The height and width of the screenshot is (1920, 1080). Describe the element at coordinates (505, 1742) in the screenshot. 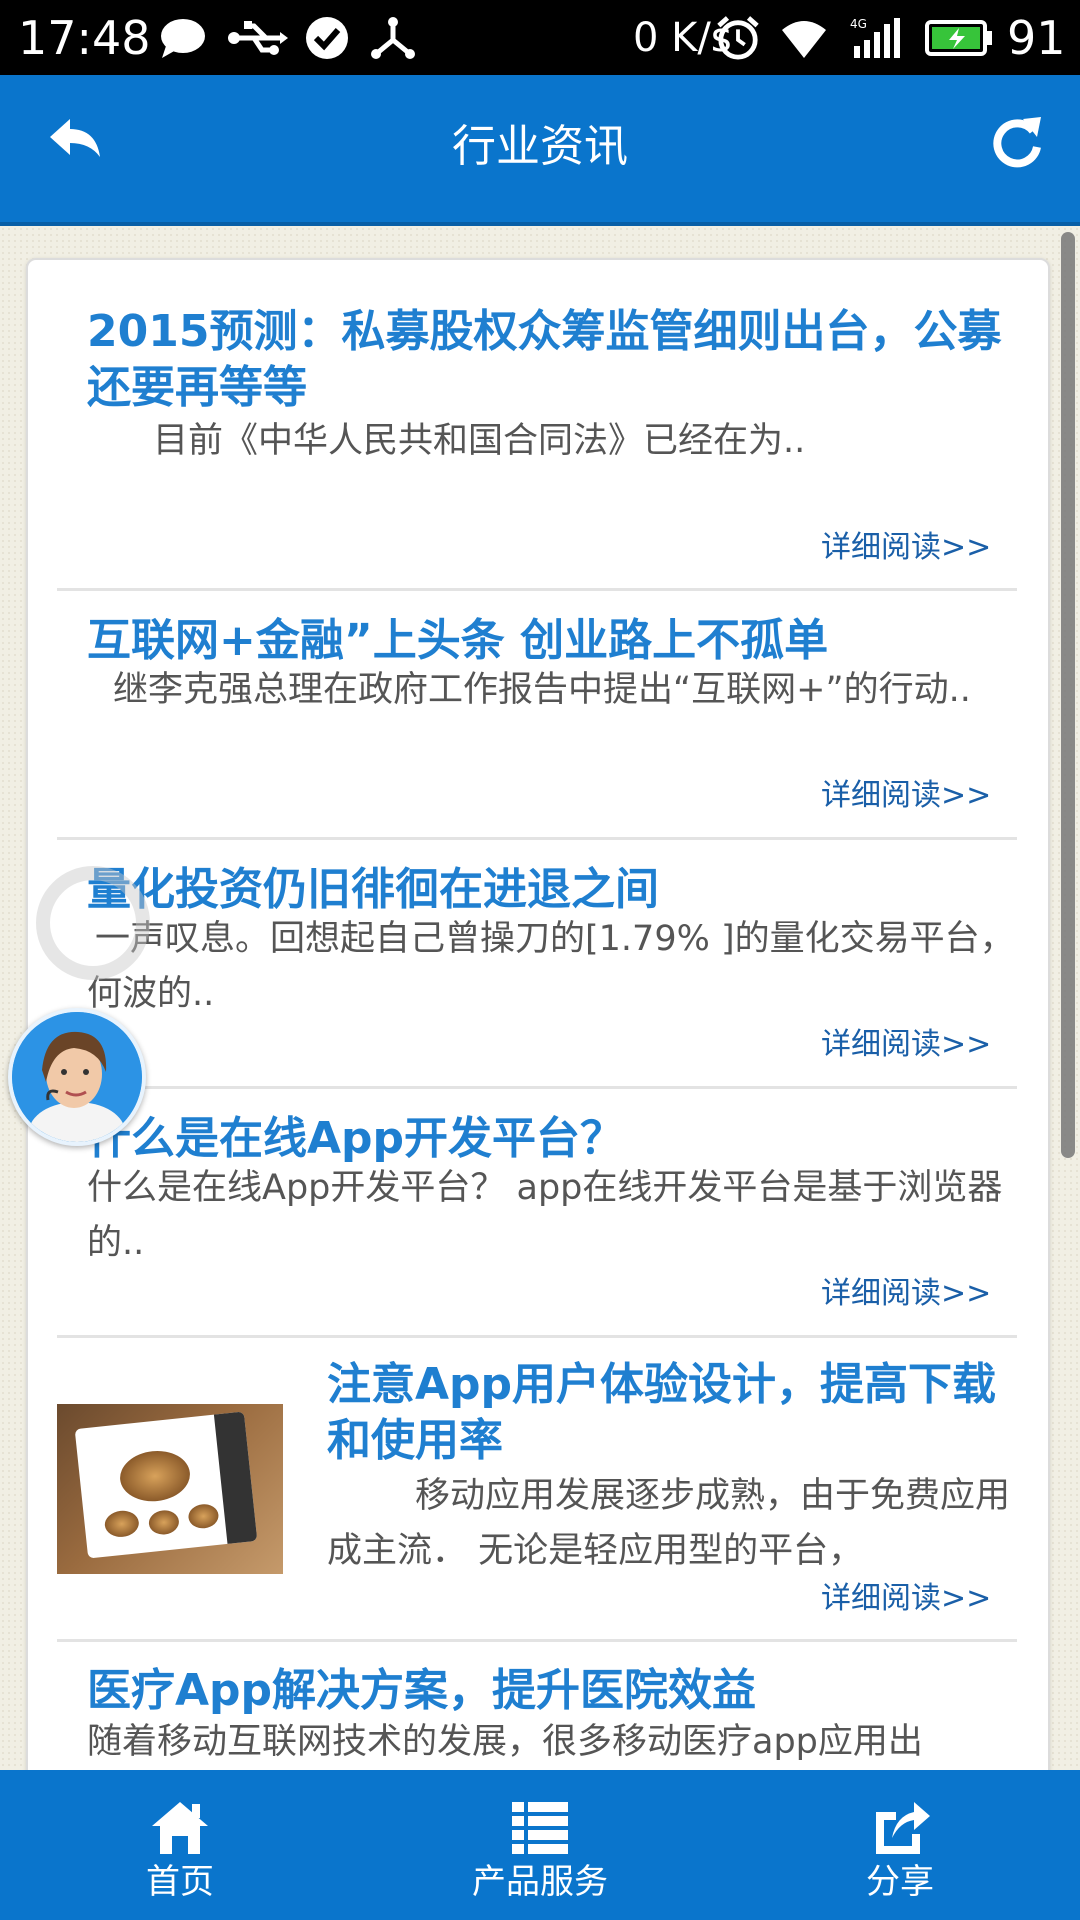

I see `article-summary: 随着移动互联网技术的发展，很多移动医疗app应用出` at that location.